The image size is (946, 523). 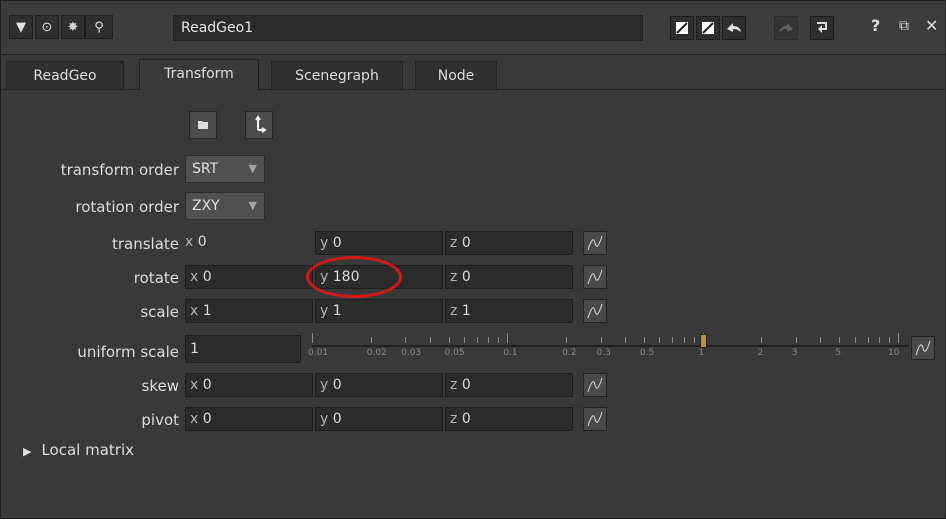 What do you see at coordinates (249, 385) in the screenshot?
I see `skew-x-field: x 0` at bounding box center [249, 385].